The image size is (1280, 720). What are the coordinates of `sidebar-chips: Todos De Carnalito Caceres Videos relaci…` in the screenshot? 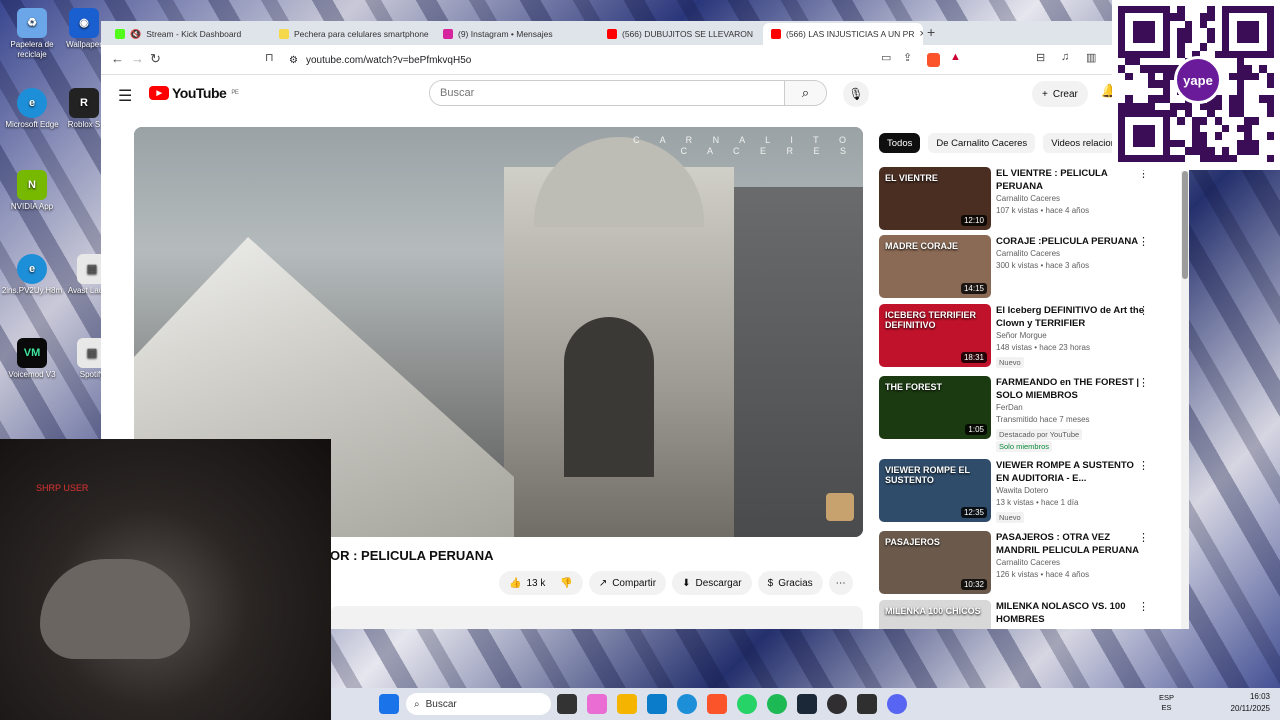 It's located at (1001, 143).